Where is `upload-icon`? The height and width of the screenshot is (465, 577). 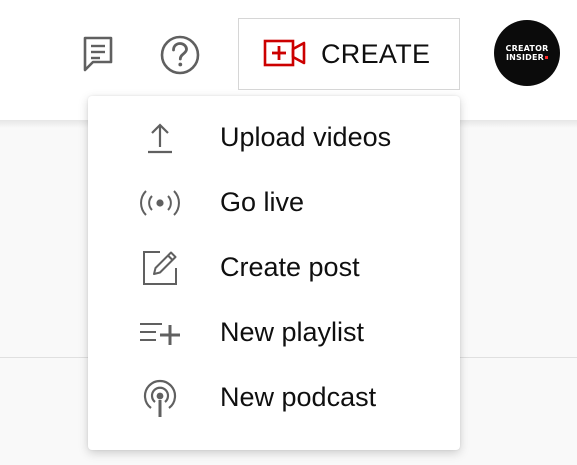 upload-icon is located at coordinates (160, 138).